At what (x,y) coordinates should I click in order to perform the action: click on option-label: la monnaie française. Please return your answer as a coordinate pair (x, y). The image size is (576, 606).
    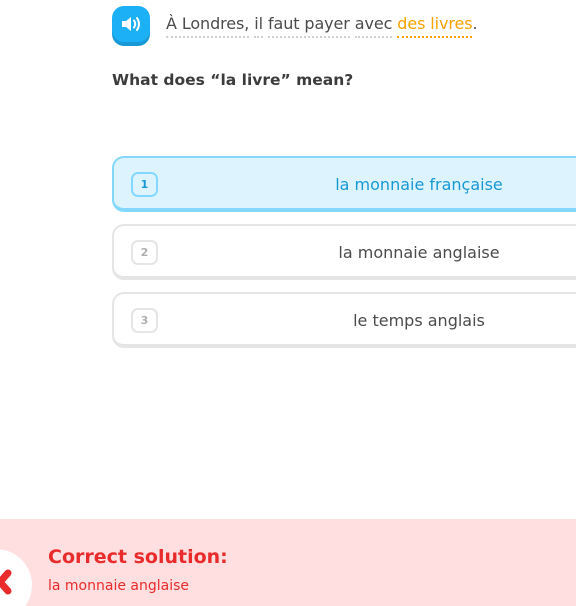
    Looking at the image, I should click on (419, 184).